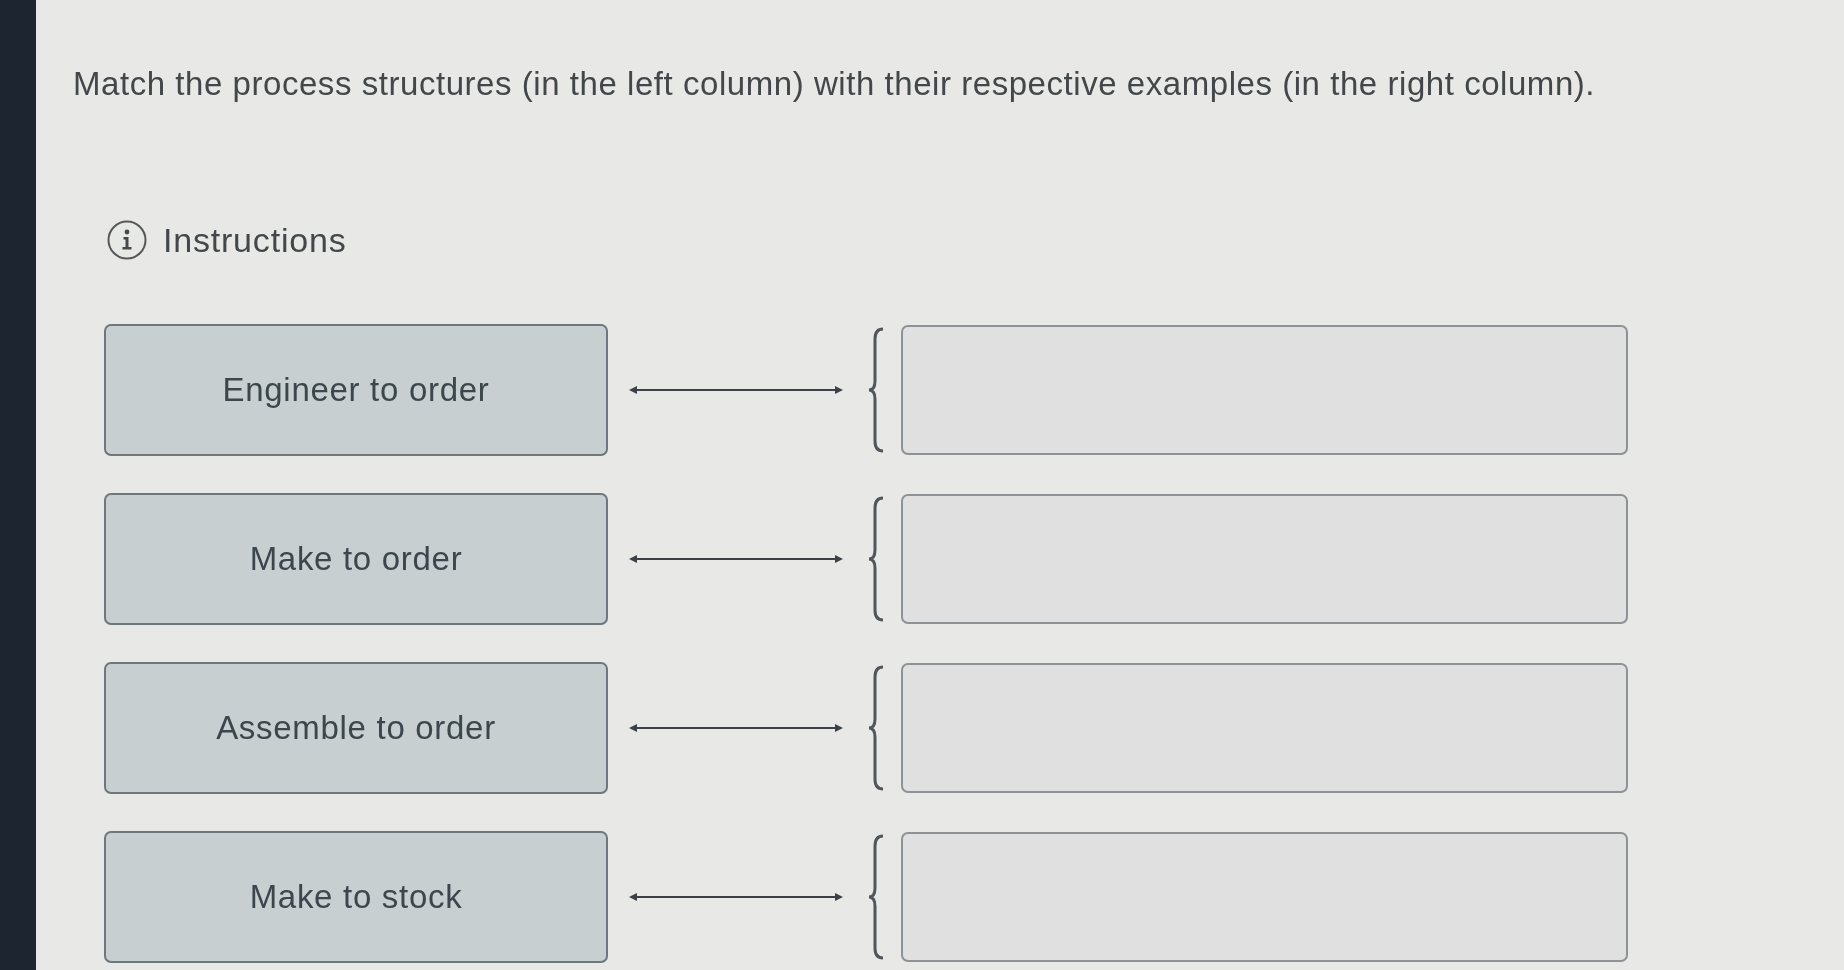  I want to click on answer-choice: Make to stock, so click(356, 897).